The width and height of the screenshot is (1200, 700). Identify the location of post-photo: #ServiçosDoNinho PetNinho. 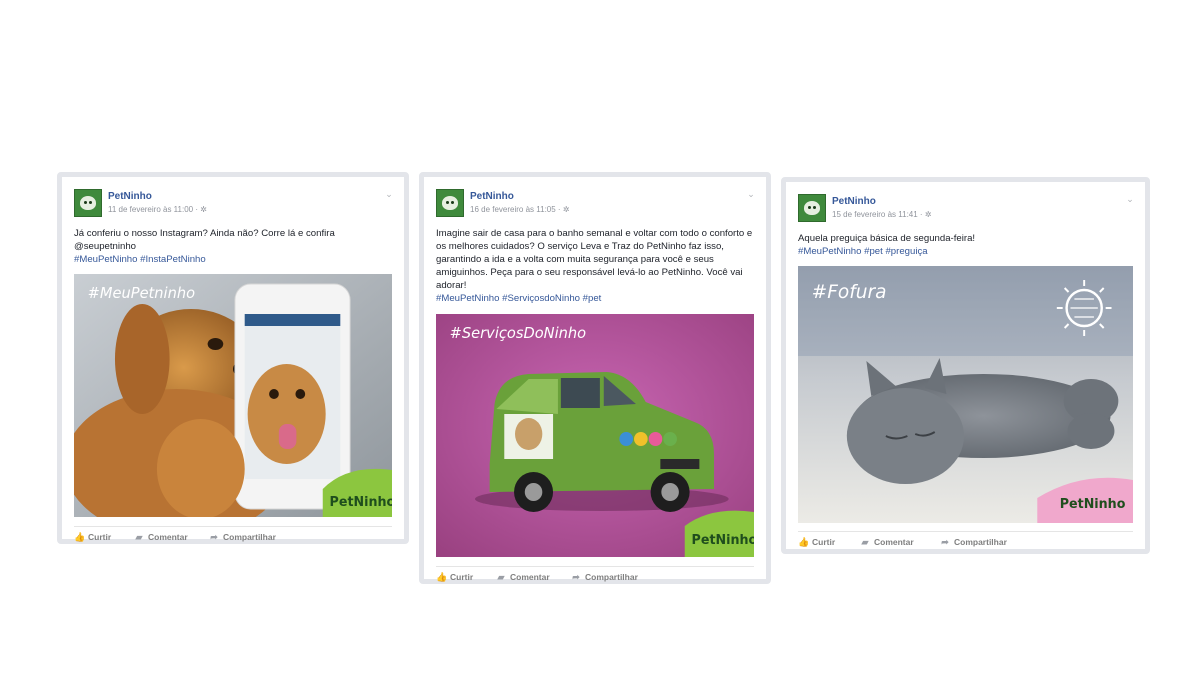
(595, 435).